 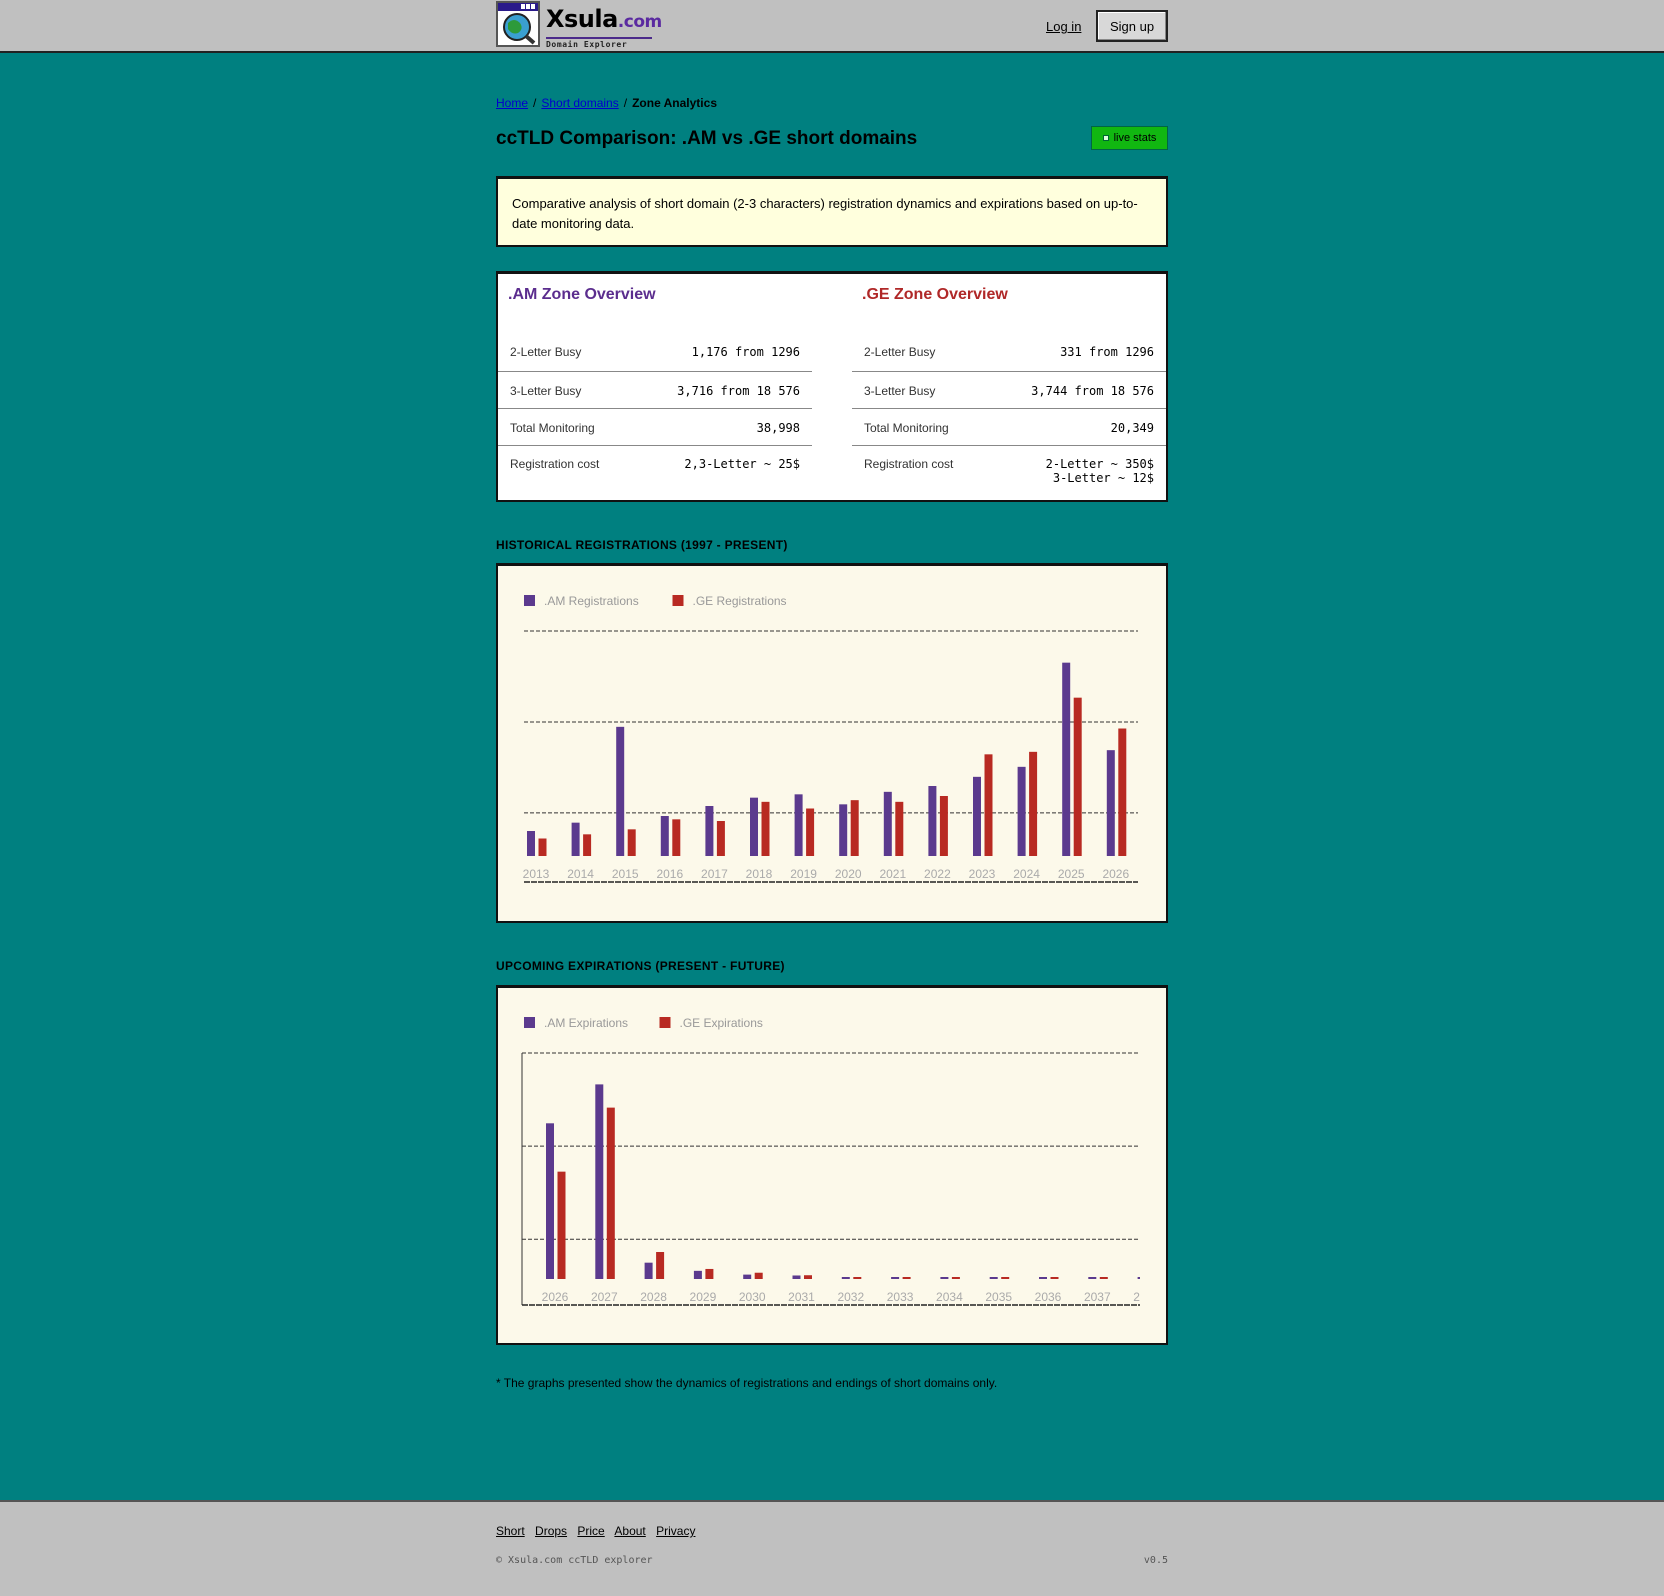 What do you see at coordinates (604, 19) in the screenshot?
I see `logo-text: Xsula.com` at bounding box center [604, 19].